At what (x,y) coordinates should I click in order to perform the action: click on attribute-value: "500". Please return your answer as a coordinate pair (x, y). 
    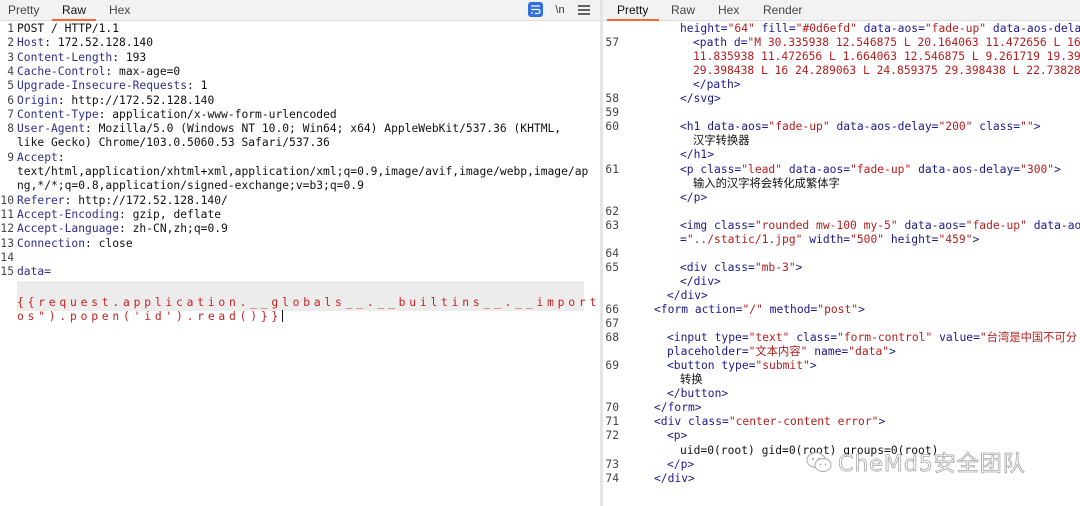
    Looking at the image, I should click on (867, 239).